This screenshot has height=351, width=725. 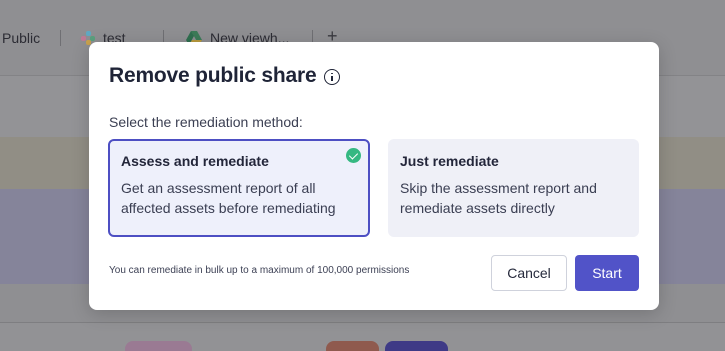 I want to click on option-title: Just remediate, so click(x=449, y=161).